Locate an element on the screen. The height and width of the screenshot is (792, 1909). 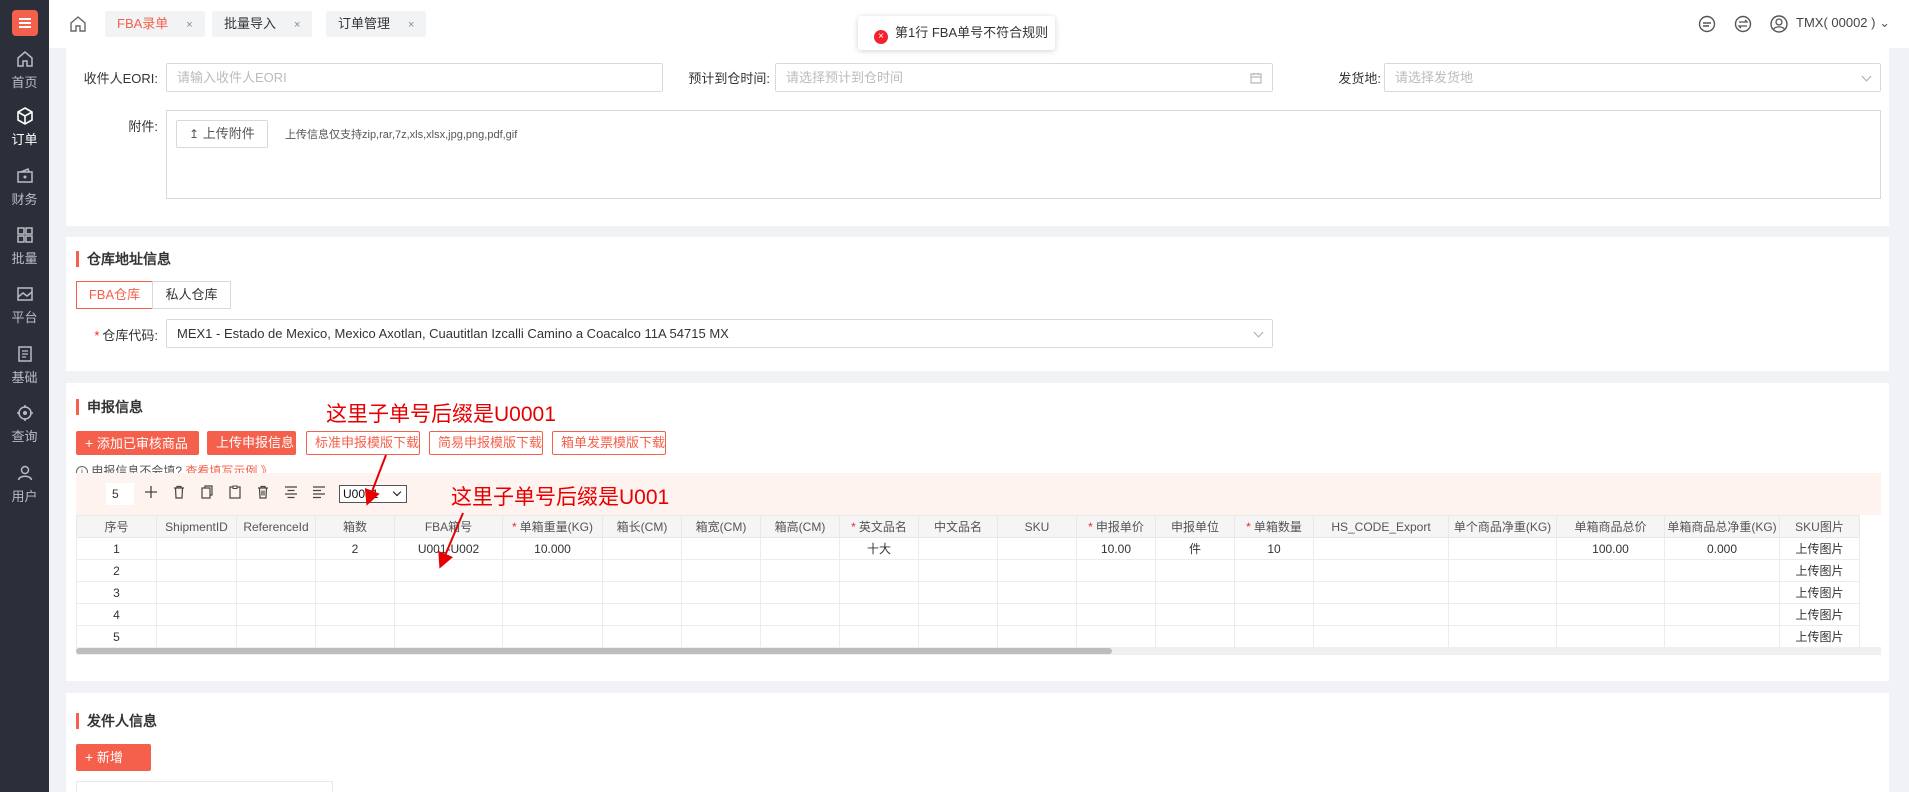
error-toast: × 第1行 FBA单号不符合规则 is located at coordinates (956, 33).